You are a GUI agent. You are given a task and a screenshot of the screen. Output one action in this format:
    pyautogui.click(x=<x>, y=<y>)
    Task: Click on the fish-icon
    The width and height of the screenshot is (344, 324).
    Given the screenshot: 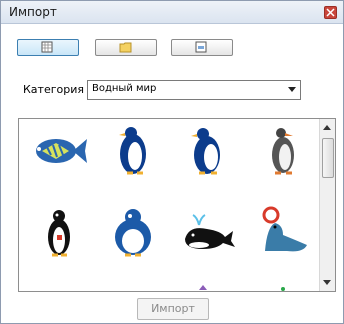 What is the action you would take?
    pyautogui.click(x=61, y=151)
    